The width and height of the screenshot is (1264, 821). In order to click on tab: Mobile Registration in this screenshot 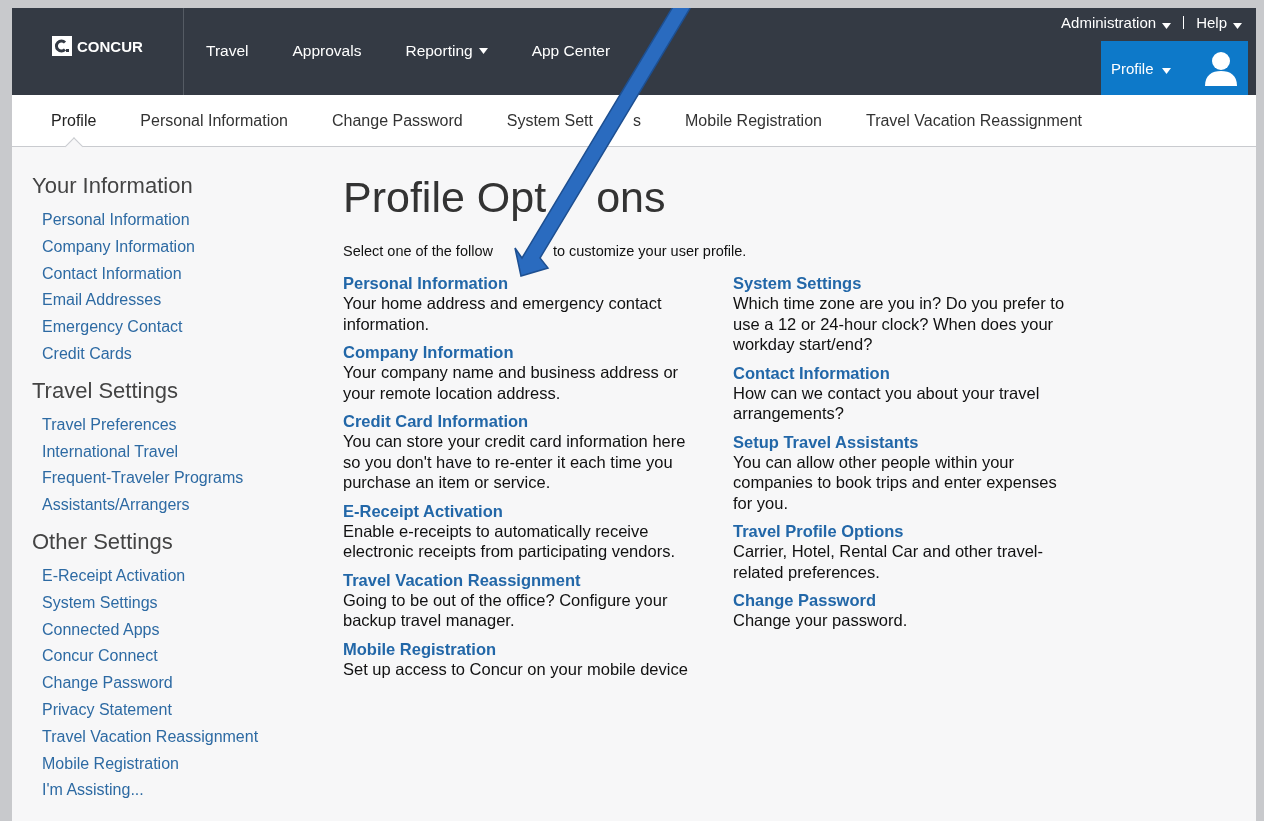, I will do `click(753, 120)`.